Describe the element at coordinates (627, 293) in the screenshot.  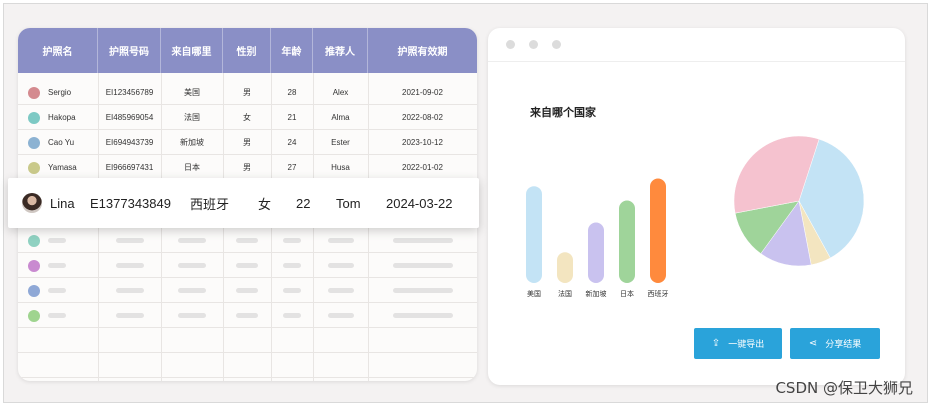
I see `bar-category-label: 日本` at that location.